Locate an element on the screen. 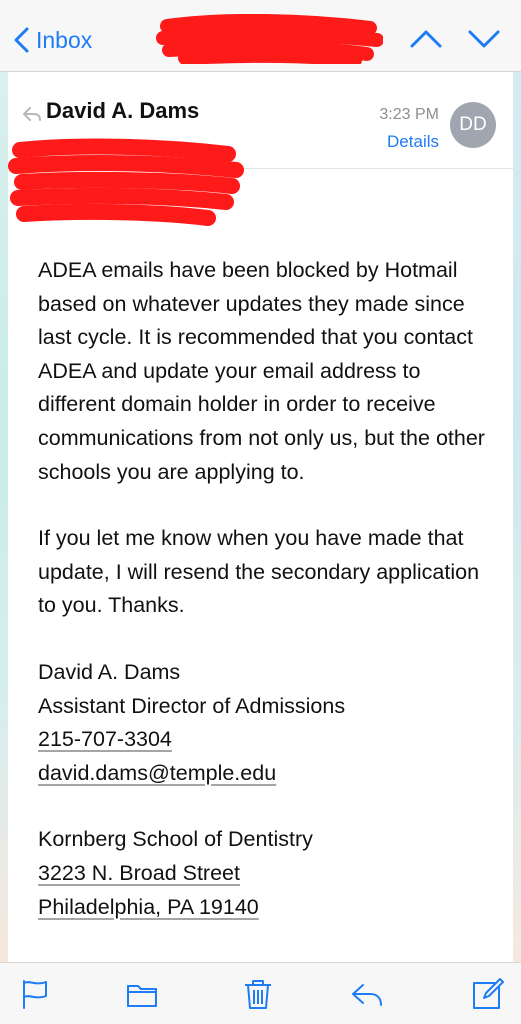 Image resolution: width=521 pixels, height=1024 pixels. phone-link: 215-707-3304 is located at coordinates (105, 739).